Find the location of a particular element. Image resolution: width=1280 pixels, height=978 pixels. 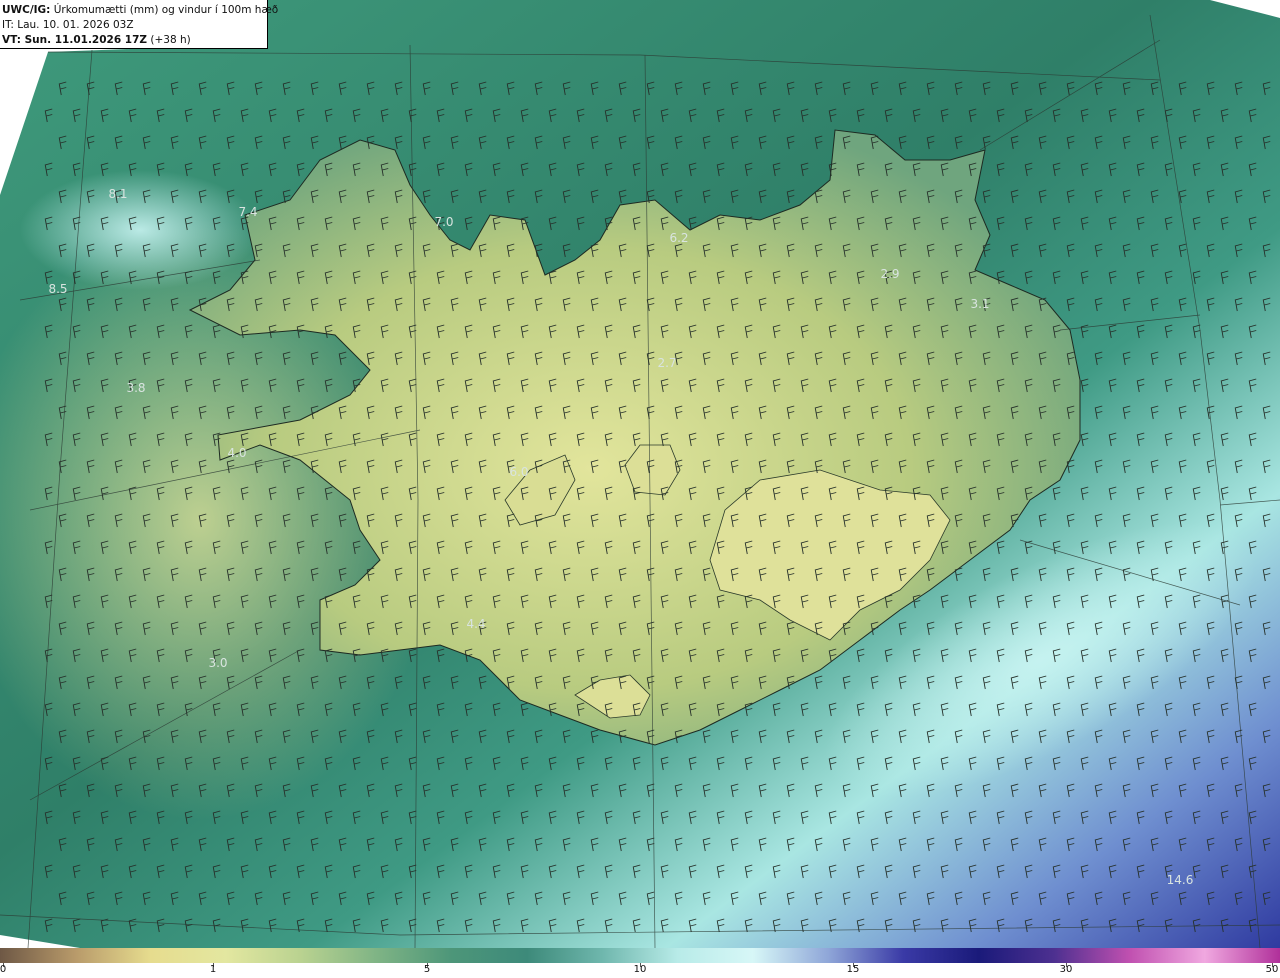

value-label: 2.9 is located at coordinates (889, 274).